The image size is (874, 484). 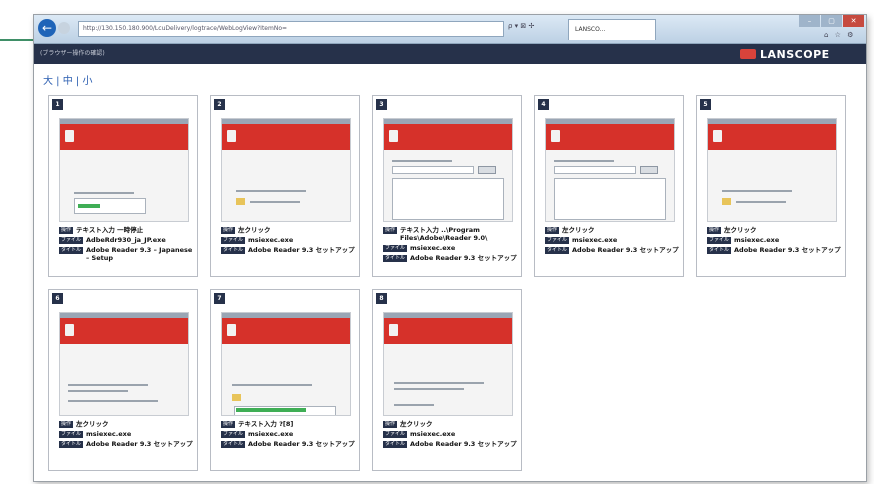 I want to click on browser-toolbar-icons: ⌂ ☆ ⚙, so click(x=839, y=35).